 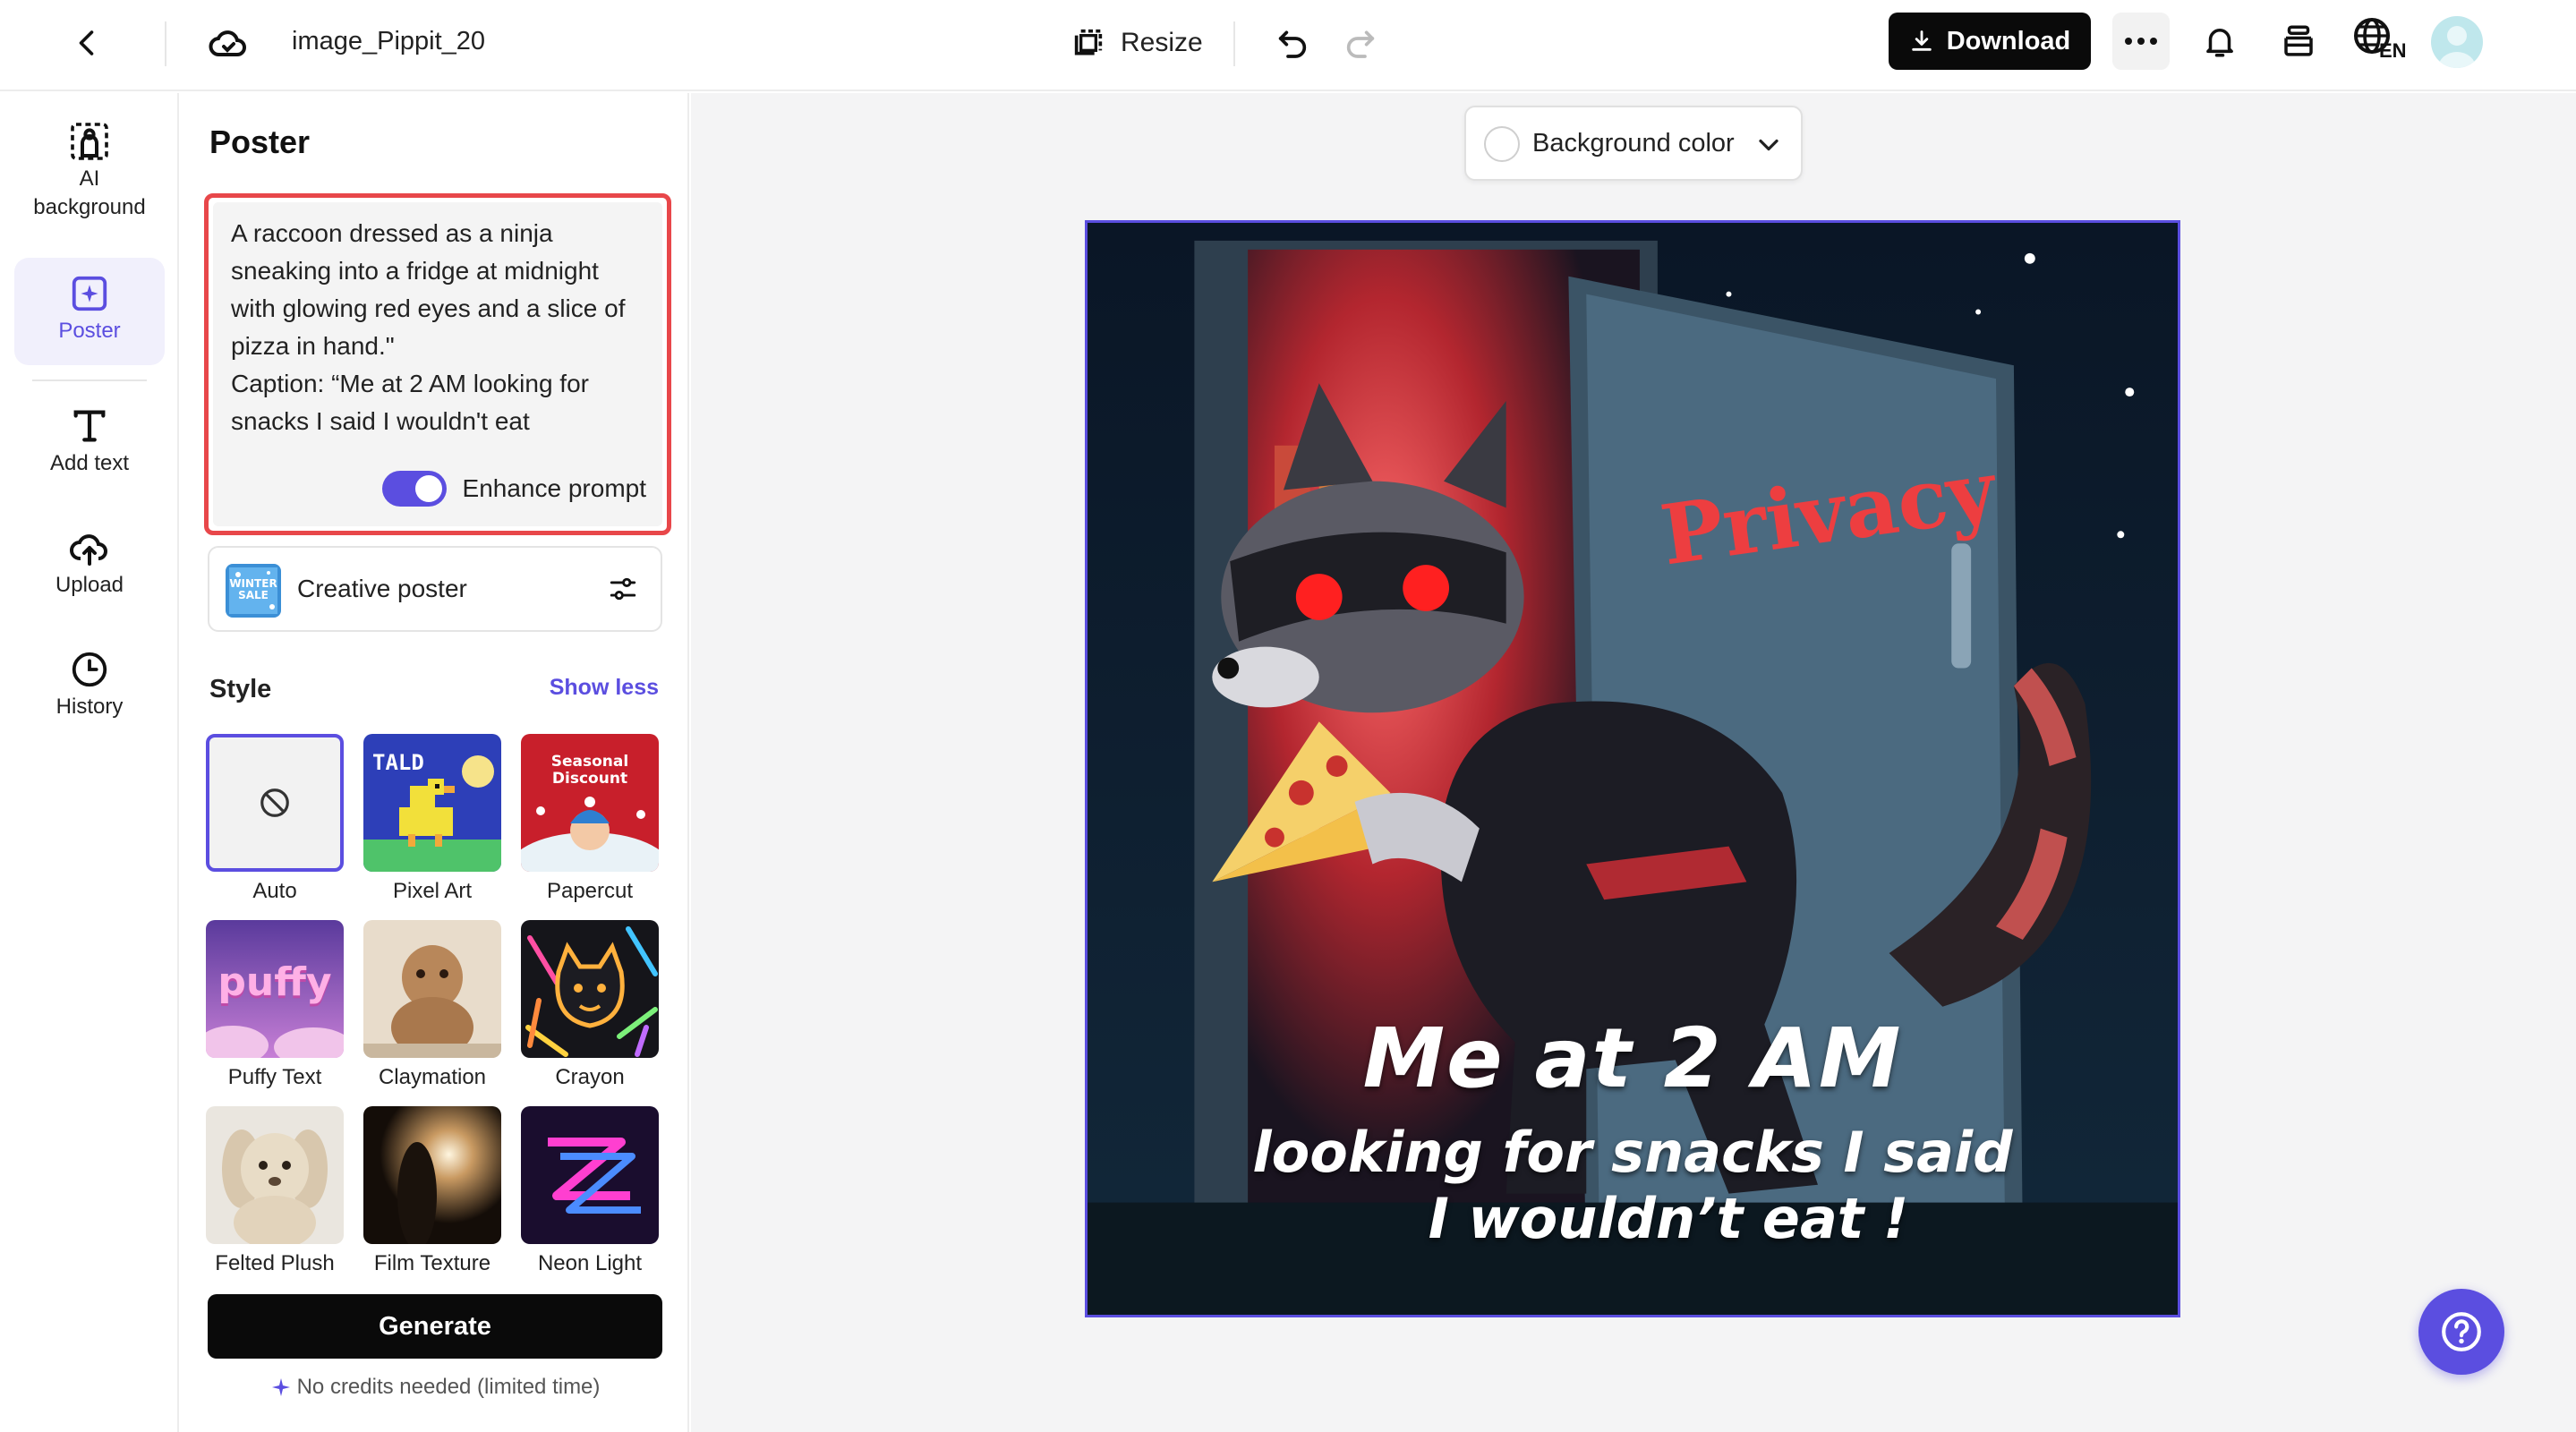 I want to click on more-options-button, so click(x=2141, y=41).